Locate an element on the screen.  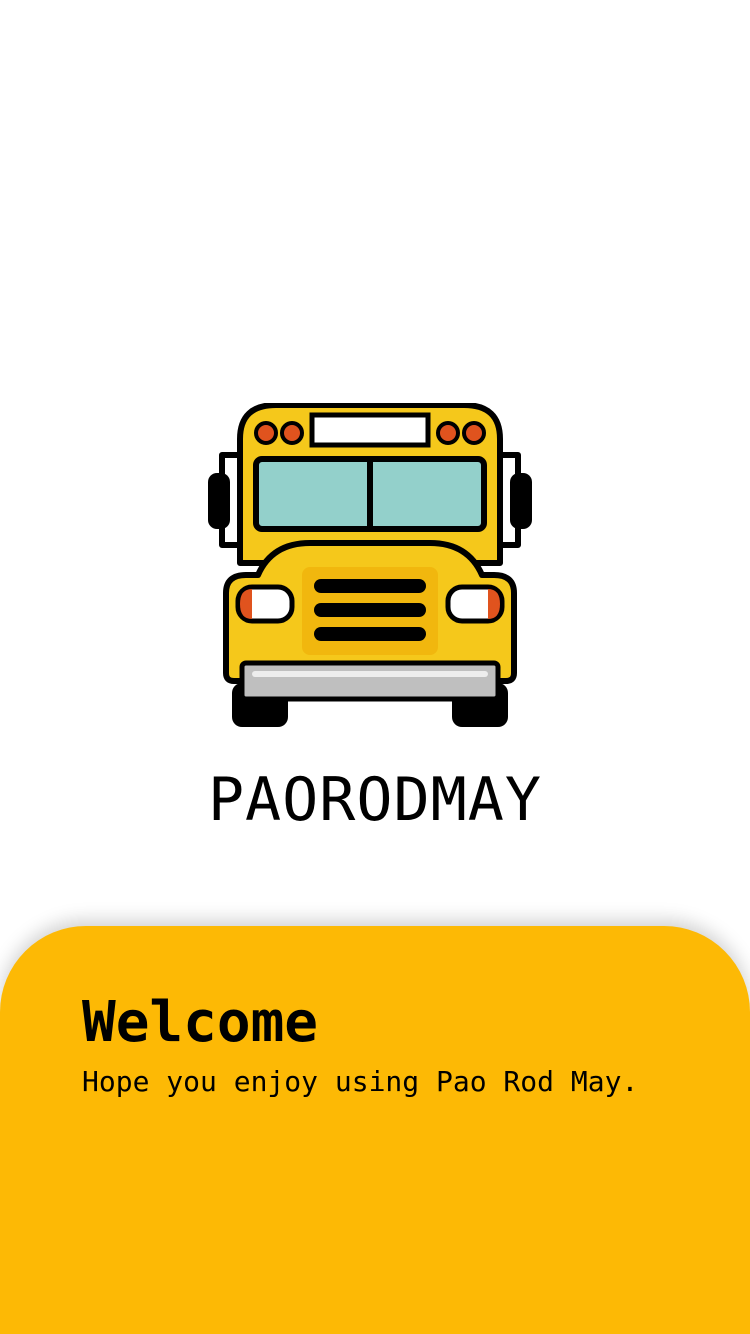
welcome-subtitle: Hope you enjoy using Pao Rod May. is located at coordinates (360, 1081).